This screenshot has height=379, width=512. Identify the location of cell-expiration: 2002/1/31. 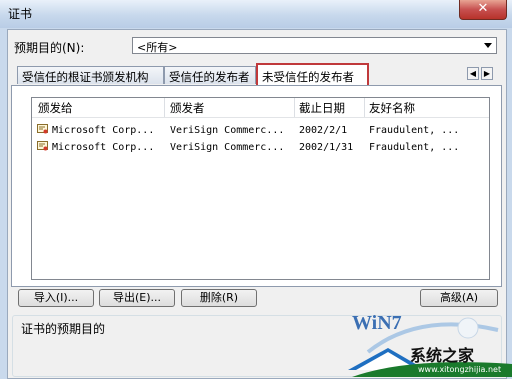
(326, 147).